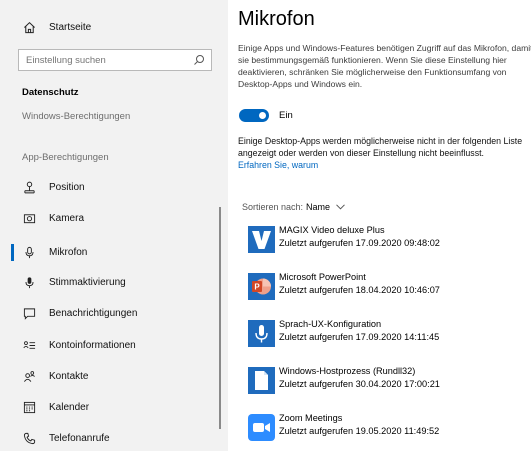 Image resolution: width=531 pixels, height=451 pixels. Describe the element at coordinates (359, 431) in the screenshot. I see `app-last-accessed: Zuletzt aufgerufen 19.05.2020 11:49:52` at that location.